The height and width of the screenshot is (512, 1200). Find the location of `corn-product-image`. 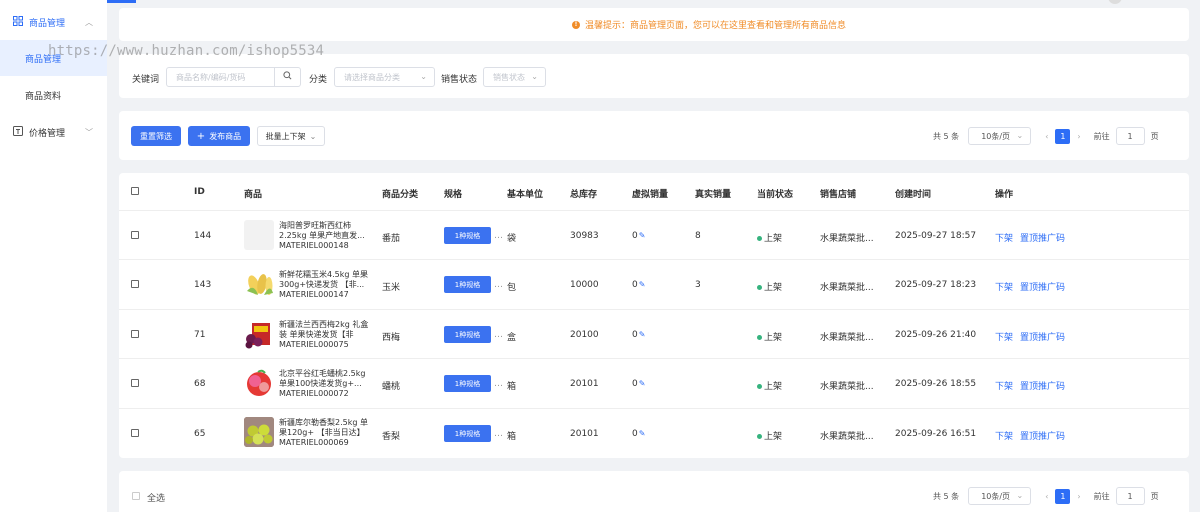

corn-product-image is located at coordinates (259, 284).